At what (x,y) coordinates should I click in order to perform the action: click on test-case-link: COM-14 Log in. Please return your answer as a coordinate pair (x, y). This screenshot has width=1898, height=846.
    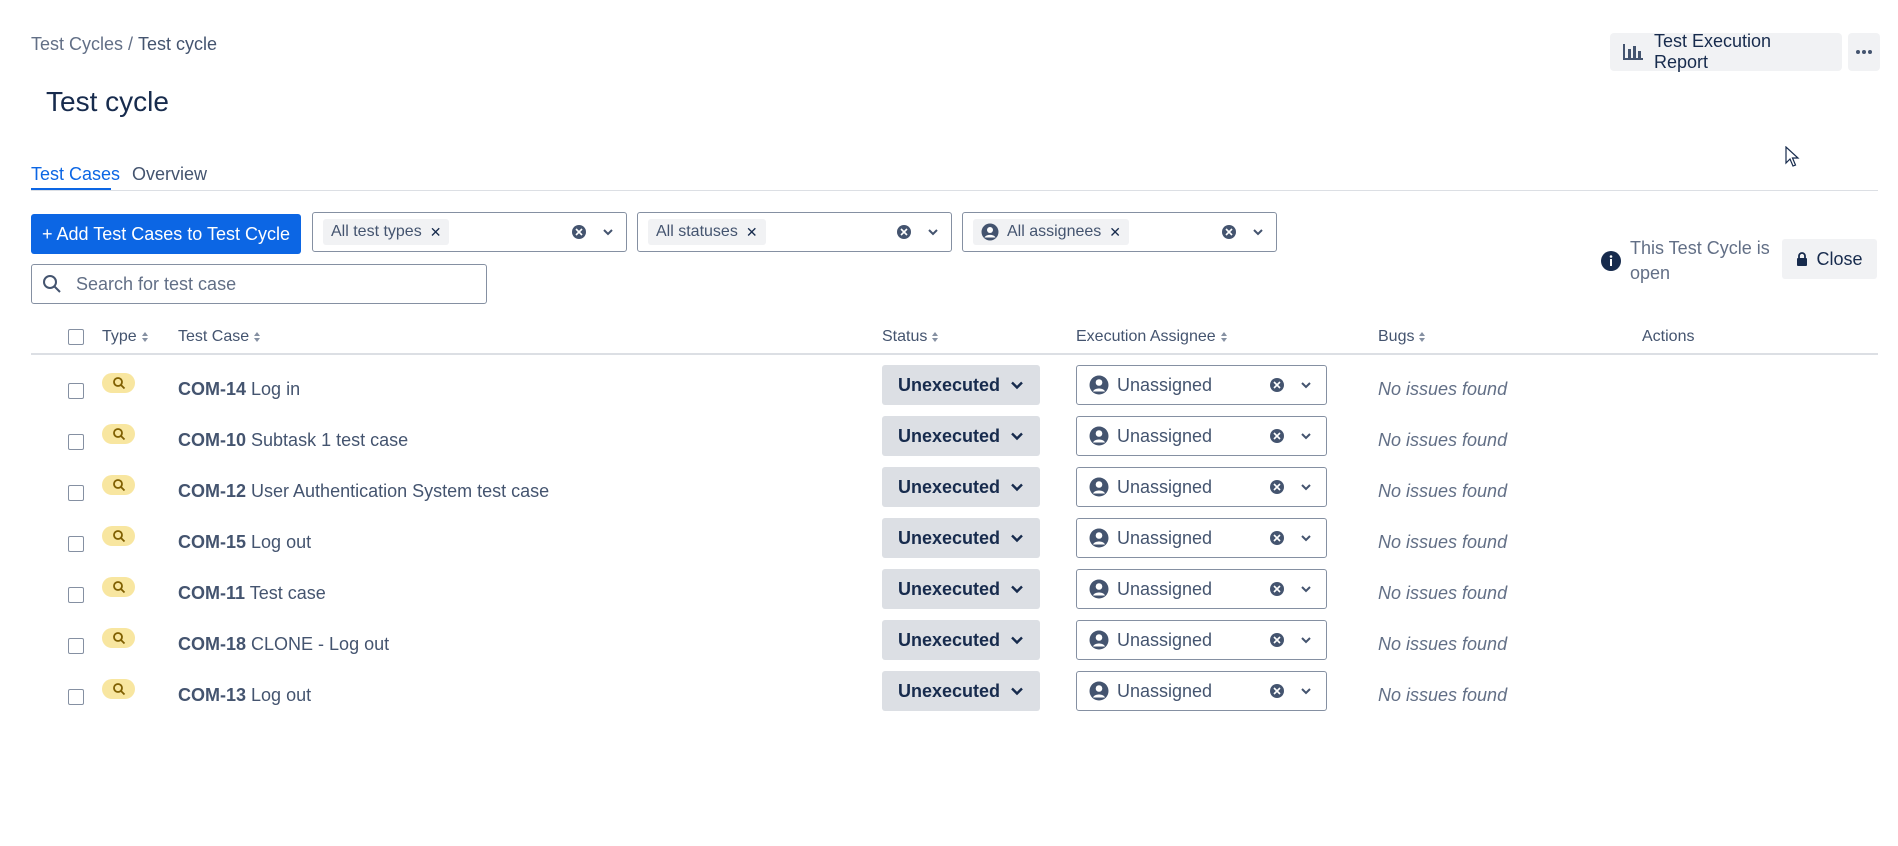
    Looking at the image, I should click on (239, 389).